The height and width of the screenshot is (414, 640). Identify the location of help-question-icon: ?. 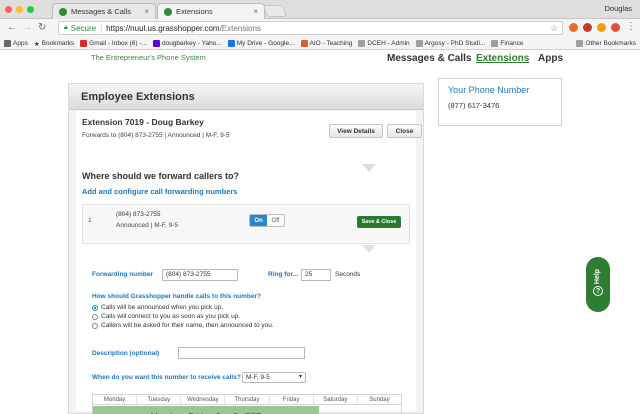
(598, 291).